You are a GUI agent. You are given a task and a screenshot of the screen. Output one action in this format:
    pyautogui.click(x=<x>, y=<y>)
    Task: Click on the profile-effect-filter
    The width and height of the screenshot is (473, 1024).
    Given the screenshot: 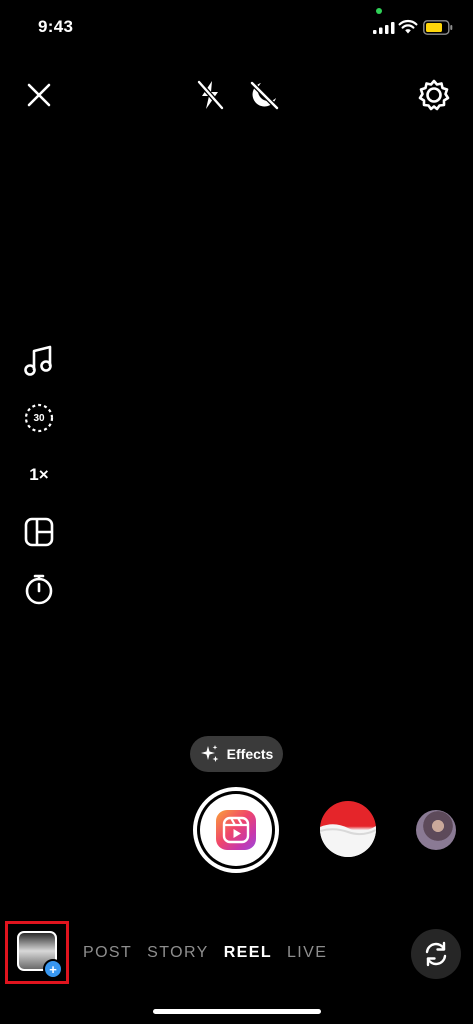 What is the action you would take?
    pyautogui.click(x=436, y=830)
    